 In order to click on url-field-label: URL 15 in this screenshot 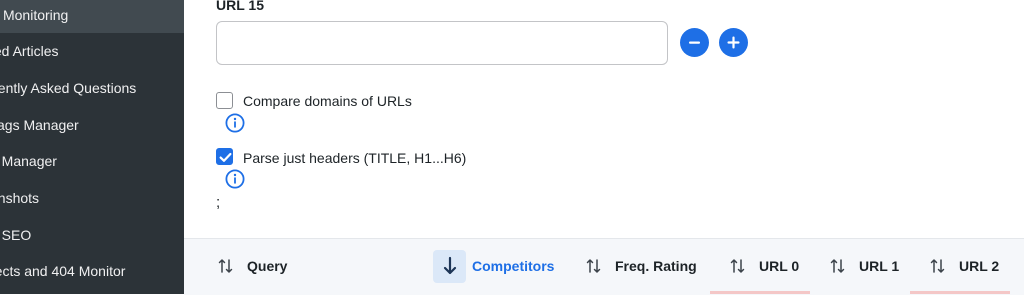, I will do `click(240, 6)`.